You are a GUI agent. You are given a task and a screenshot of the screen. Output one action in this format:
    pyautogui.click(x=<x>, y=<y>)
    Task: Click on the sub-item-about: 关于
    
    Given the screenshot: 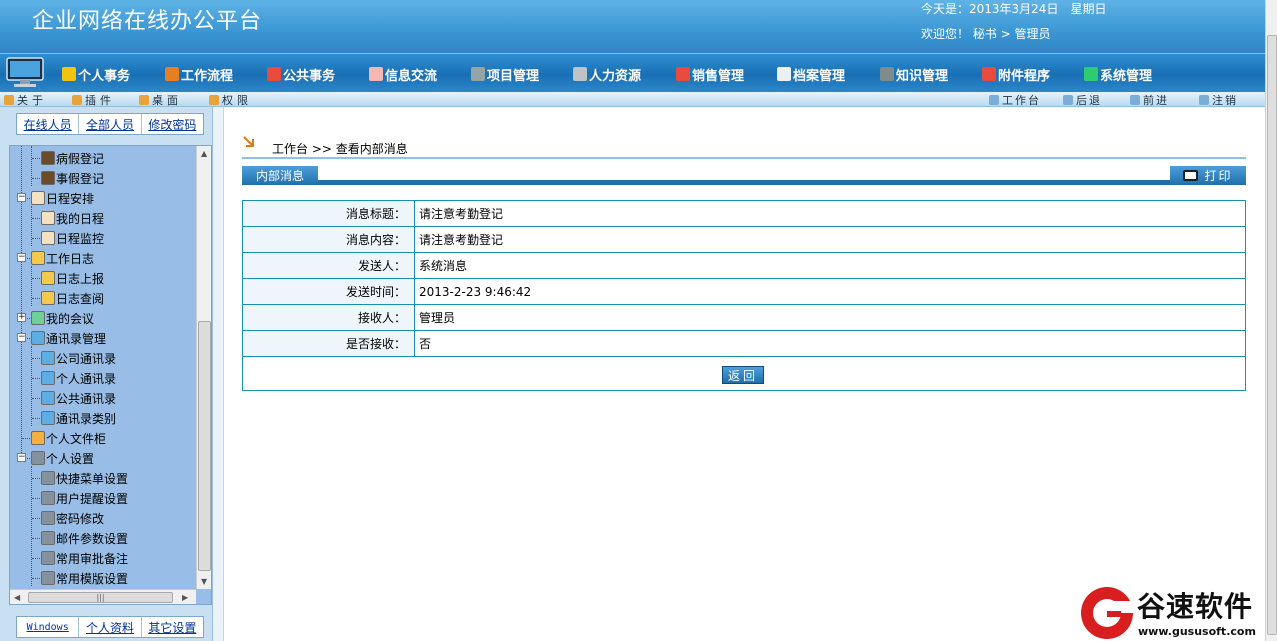 What is the action you would take?
    pyautogui.click(x=25, y=99)
    